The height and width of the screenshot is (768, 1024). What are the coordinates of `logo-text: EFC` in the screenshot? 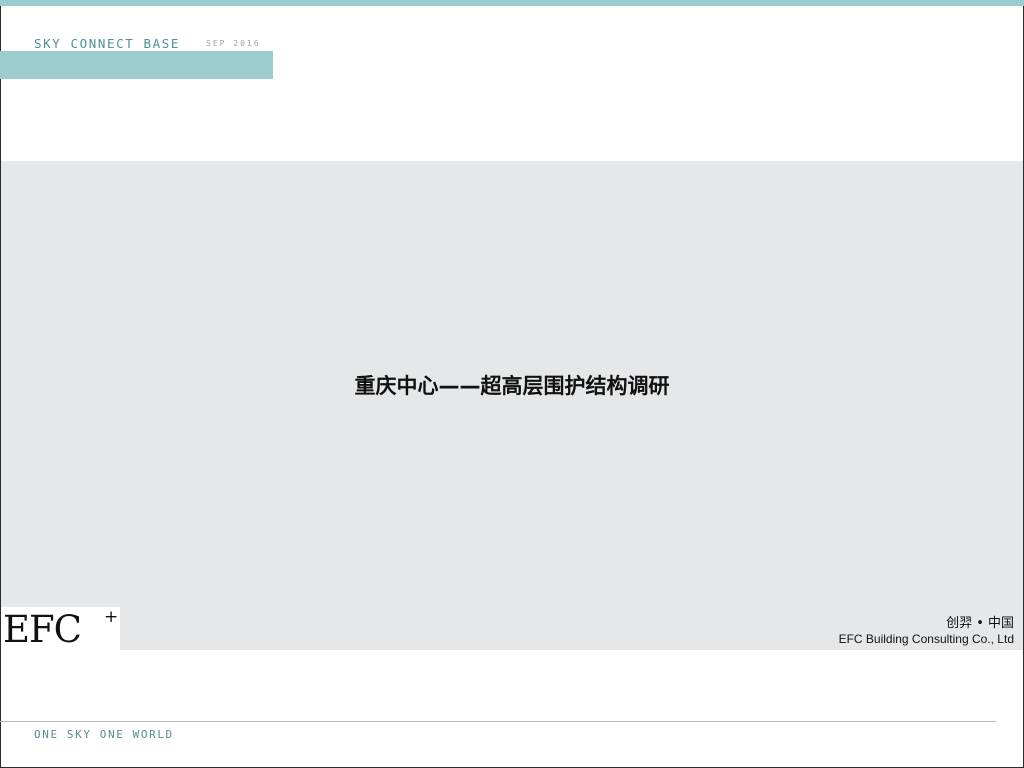 It's located at (42, 629).